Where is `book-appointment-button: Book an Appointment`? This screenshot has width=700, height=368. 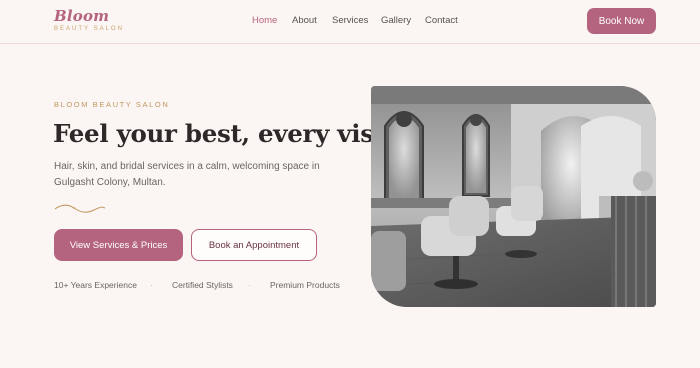 book-appointment-button: Book an Appointment is located at coordinates (254, 245).